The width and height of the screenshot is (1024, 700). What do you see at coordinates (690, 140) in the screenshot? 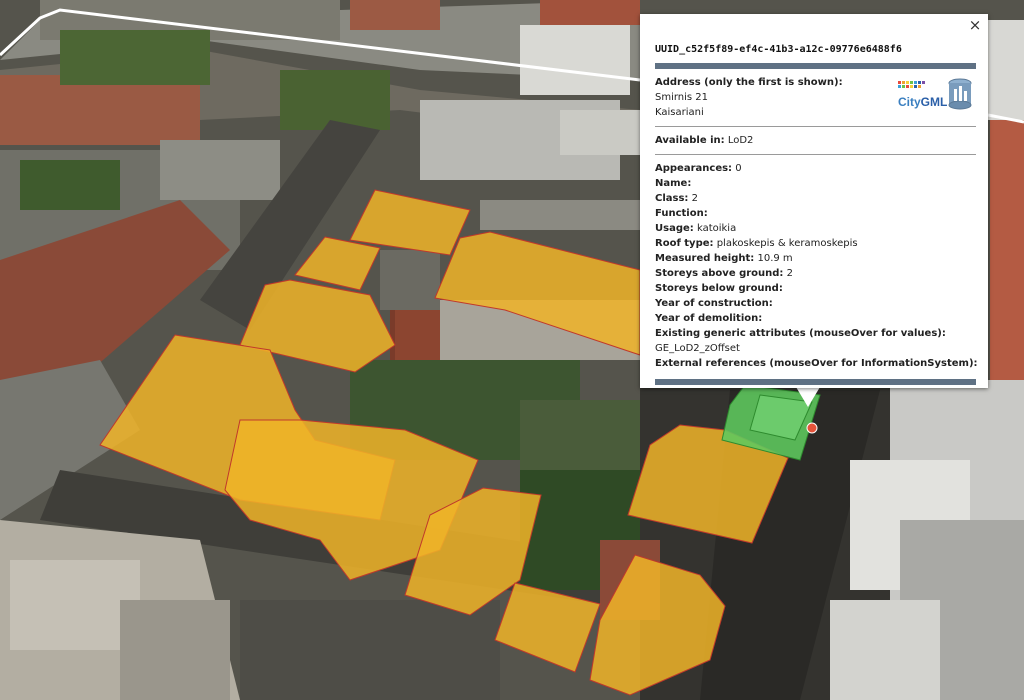
I see `available-label: Available in:` at bounding box center [690, 140].